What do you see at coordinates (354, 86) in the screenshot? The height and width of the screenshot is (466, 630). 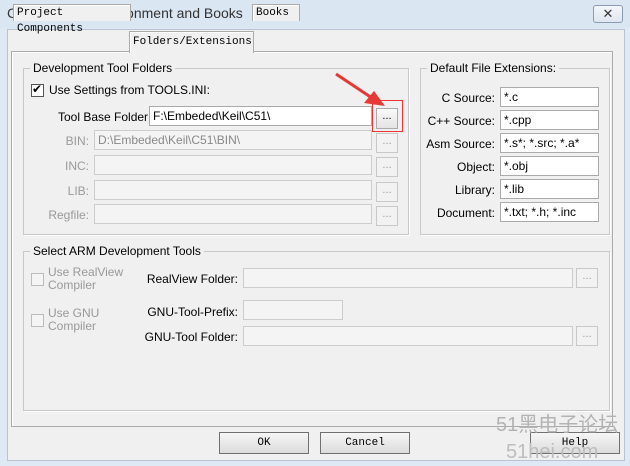 I see `arrow-shaft` at bounding box center [354, 86].